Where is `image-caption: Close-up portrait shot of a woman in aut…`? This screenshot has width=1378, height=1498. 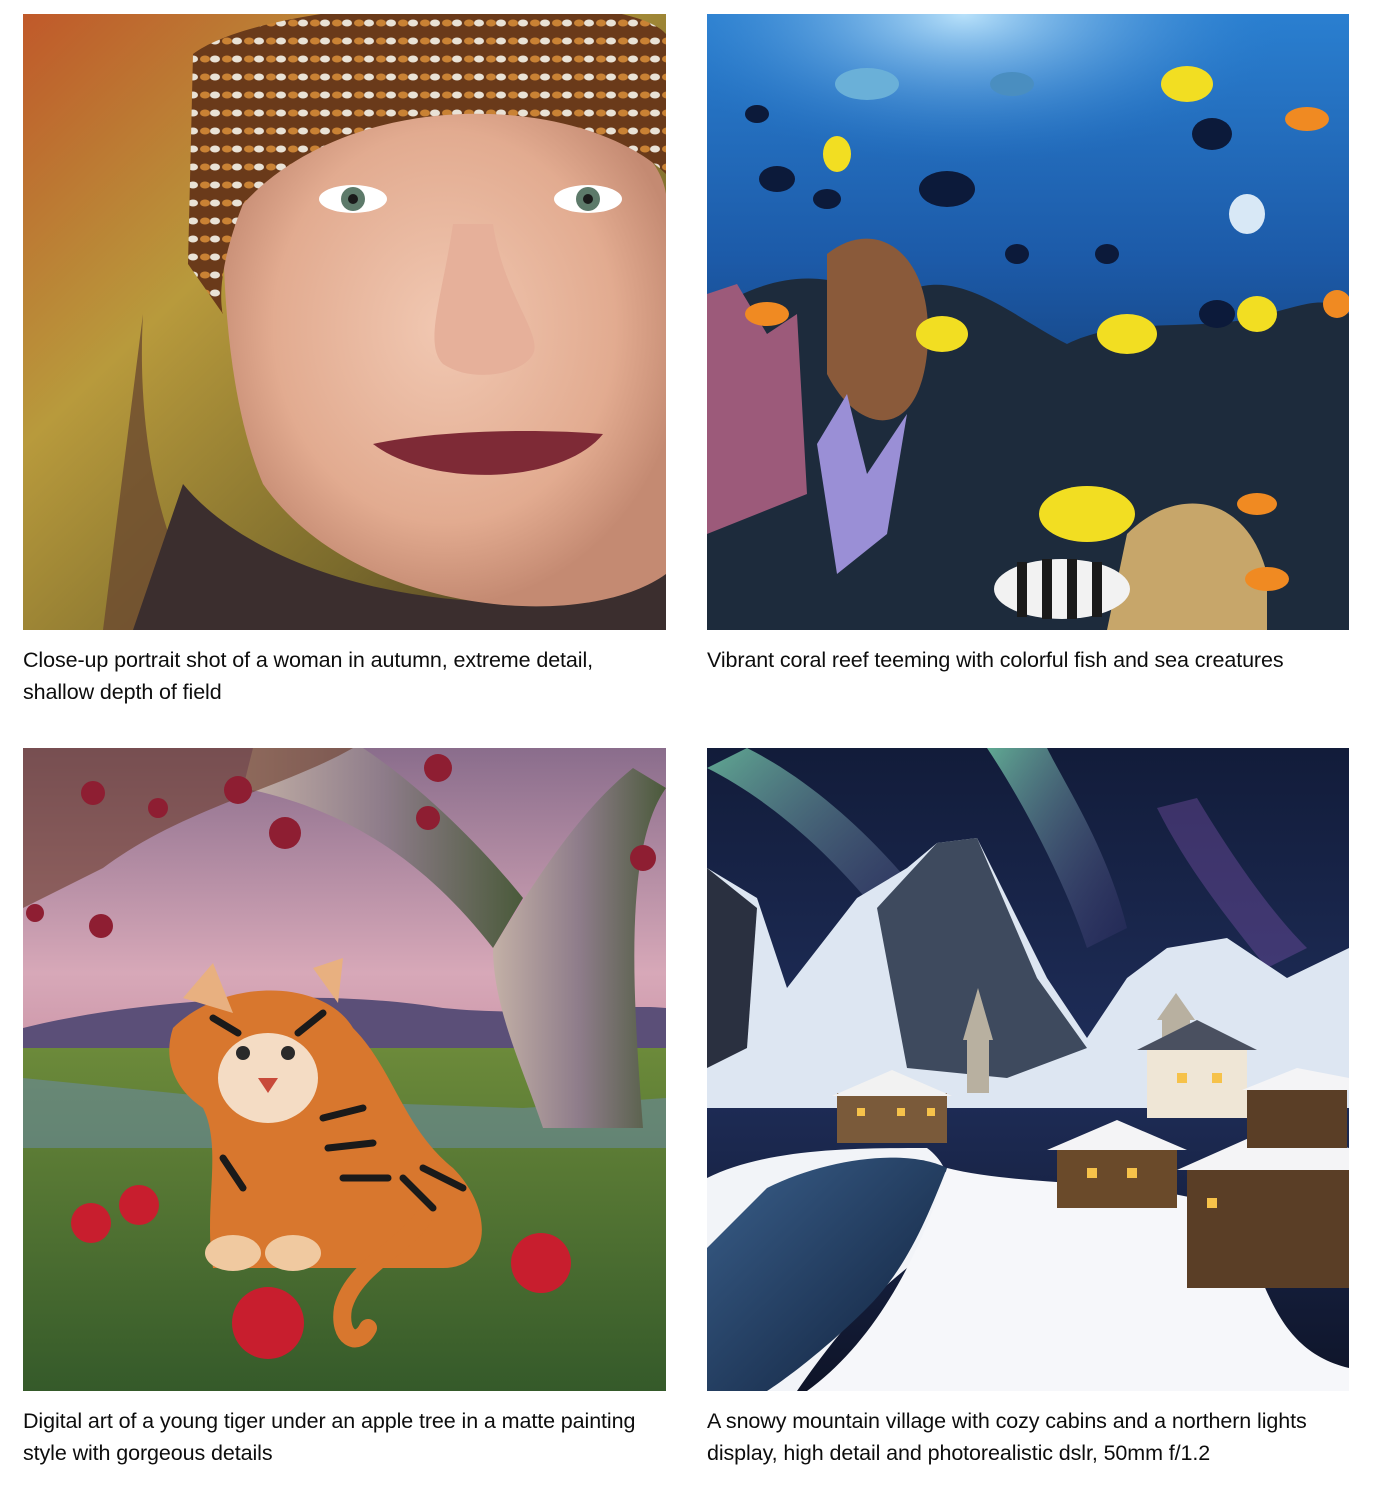 image-caption: Close-up portrait shot of a woman in aut… is located at coordinates (308, 676).